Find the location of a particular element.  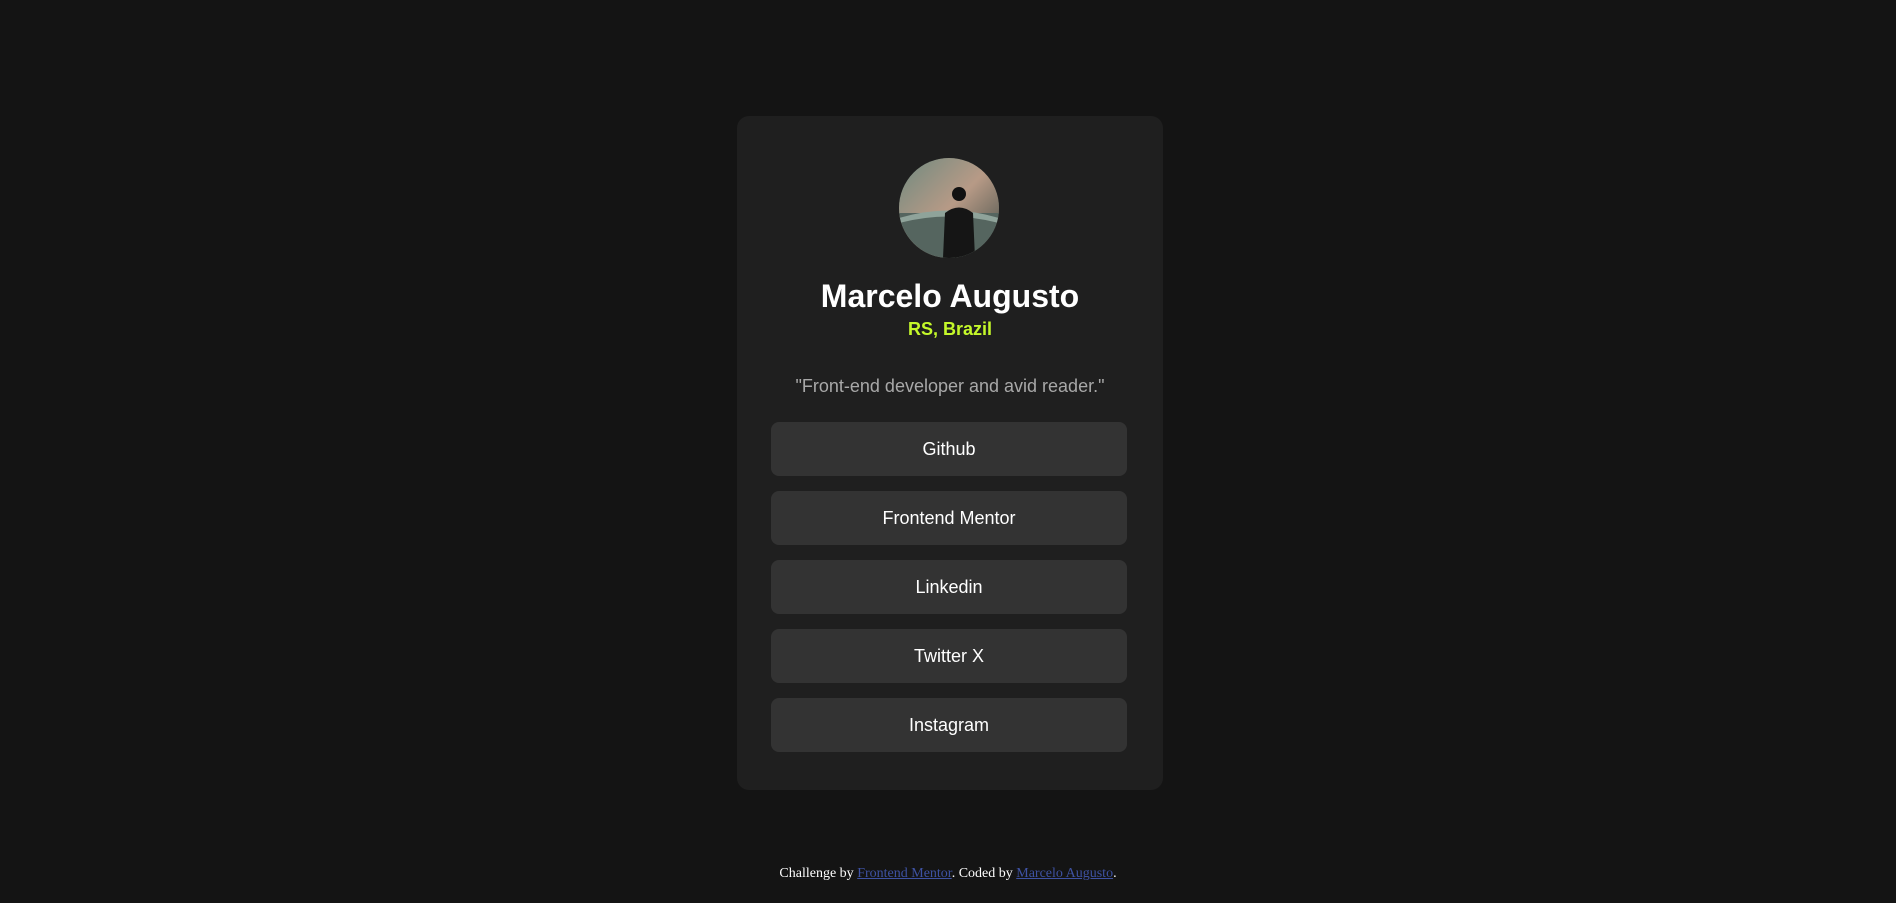

frontend-mentor-link: Frontend Mentor is located at coordinates (904, 873).